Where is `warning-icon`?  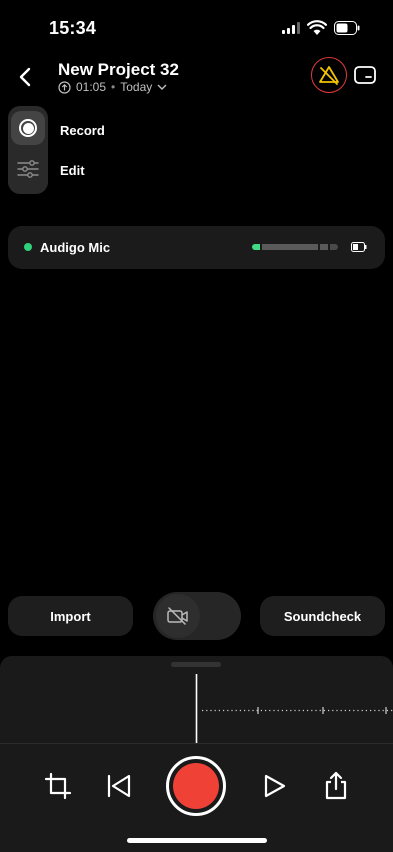
warning-icon is located at coordinates (329, 75).